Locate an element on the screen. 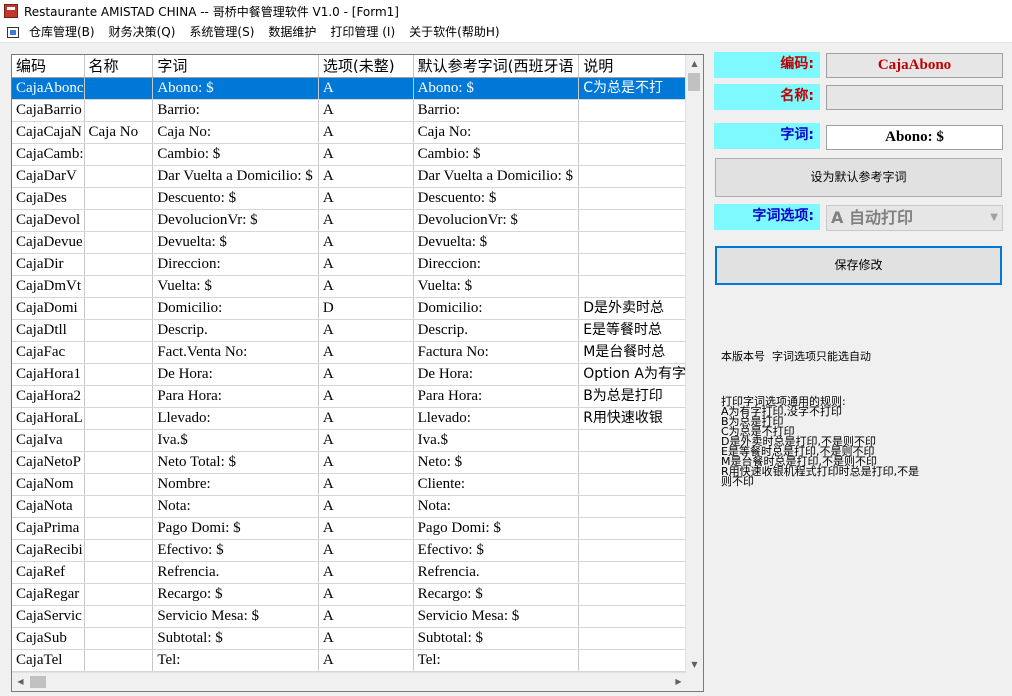 Image resolution: width=1012 pixels, height=696 pixels. table-row: CajaNota Nota: A Nota: is located at coordinates (349, 506).